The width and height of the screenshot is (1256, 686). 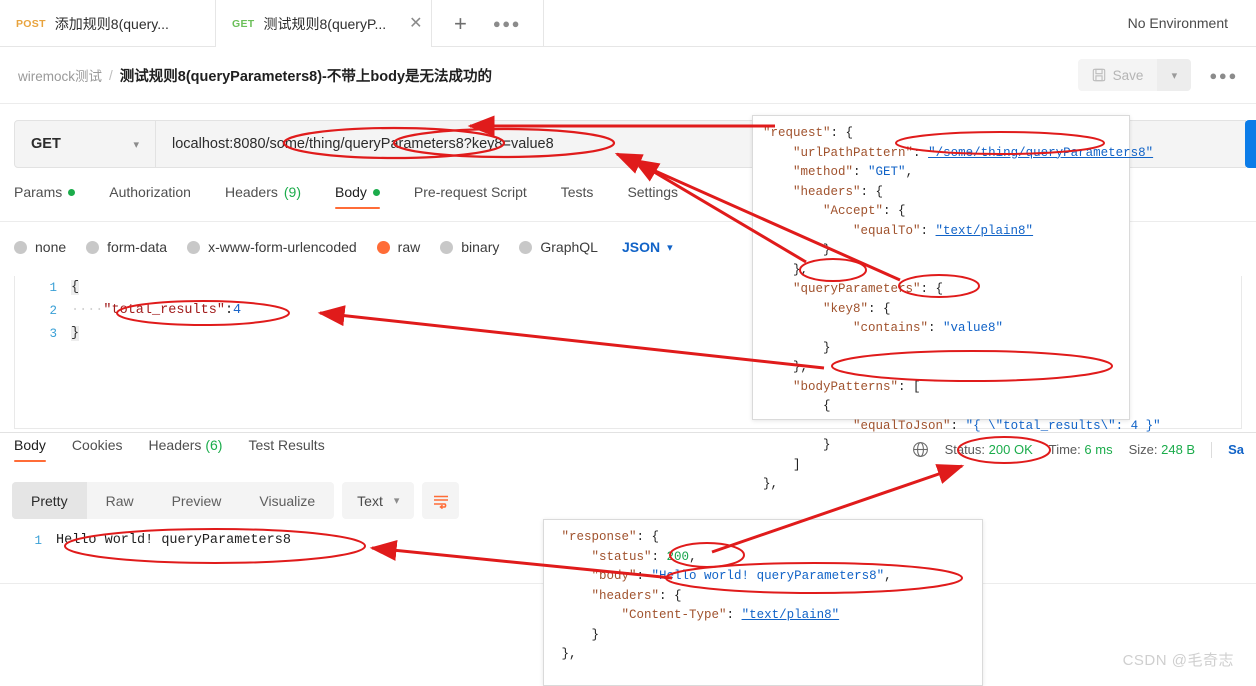 I want to click on meta-divider, so click(x=1212, y=449).